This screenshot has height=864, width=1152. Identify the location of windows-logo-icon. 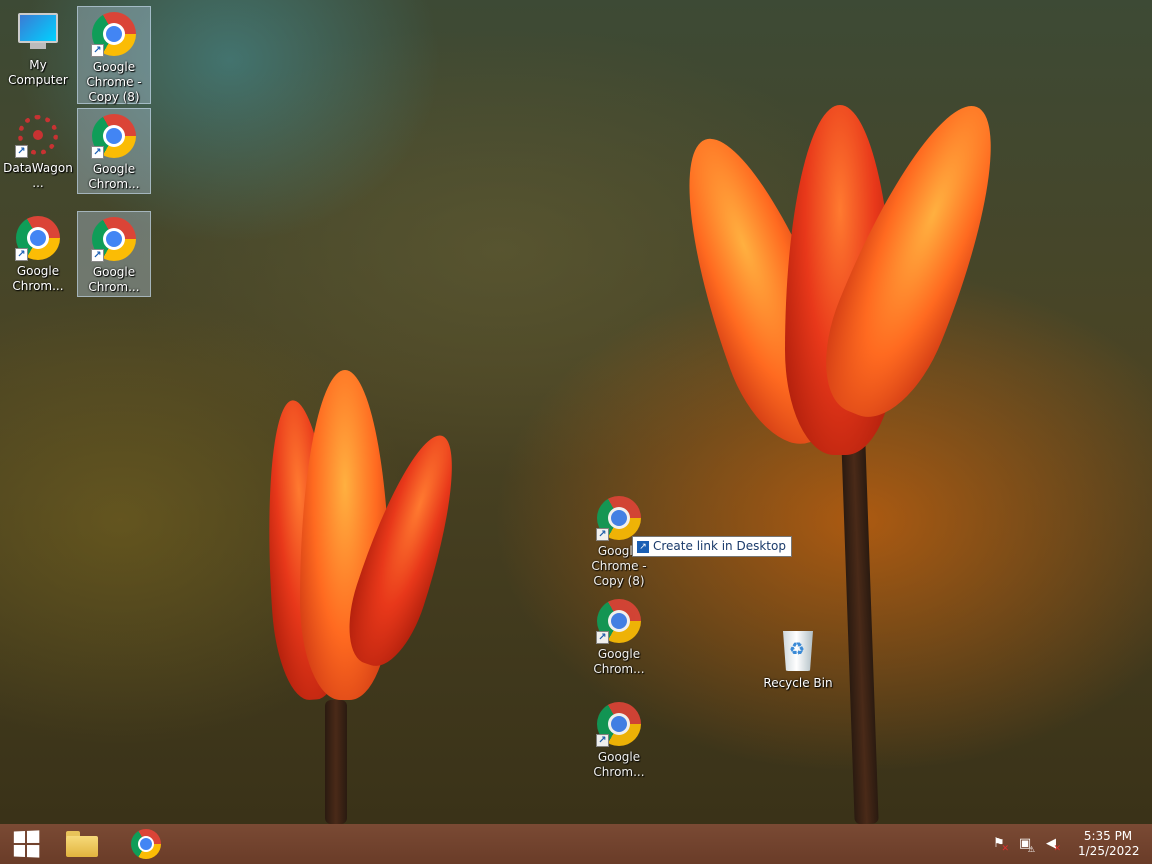
(26, 844).